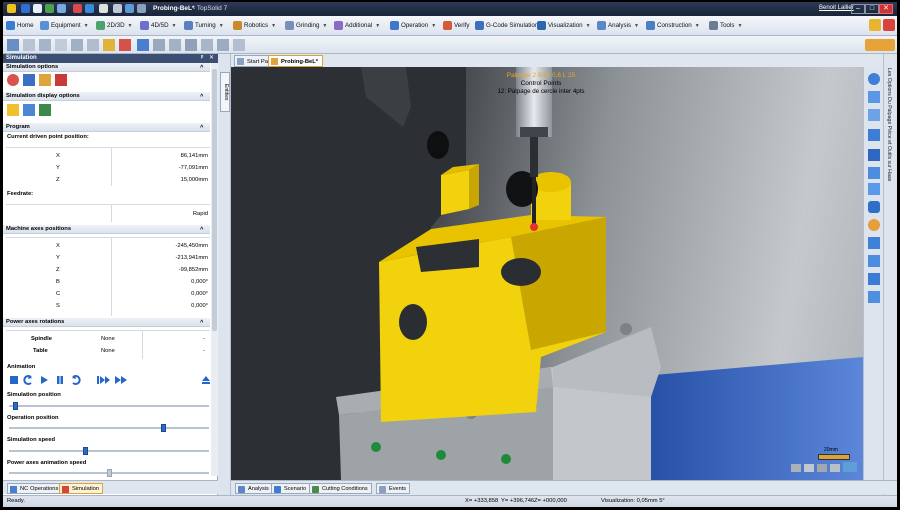  Describe the element at coordinates (357, 26) in the screenshot. I see `tab-additional: Additional ▼` at that location.